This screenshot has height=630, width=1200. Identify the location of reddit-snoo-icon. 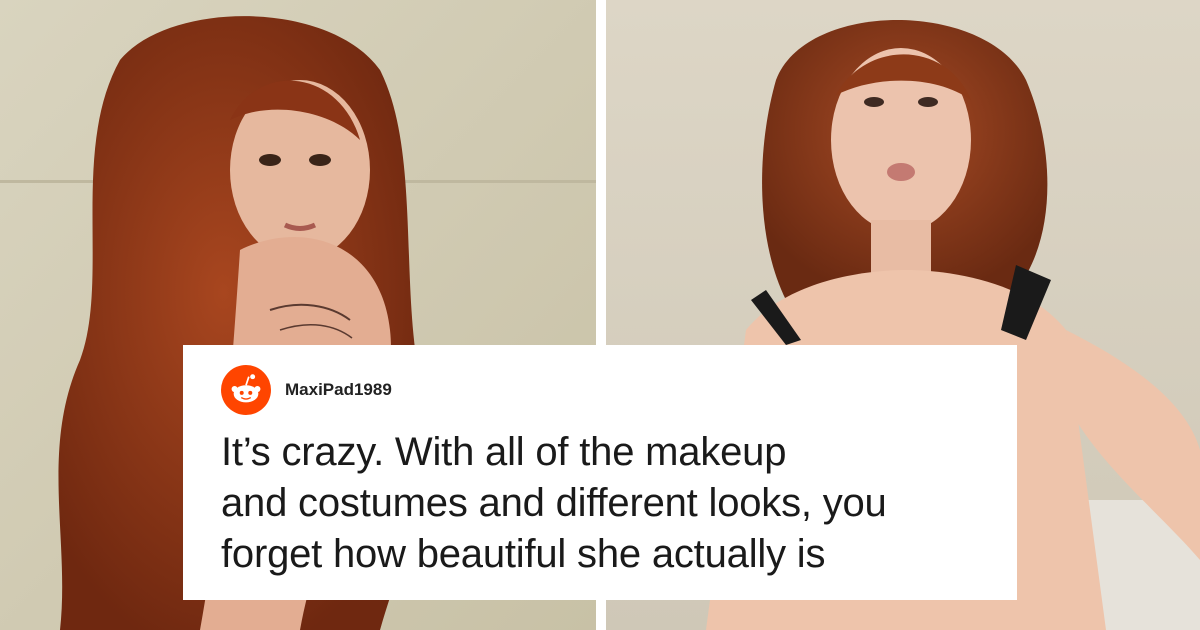
(246, 390).